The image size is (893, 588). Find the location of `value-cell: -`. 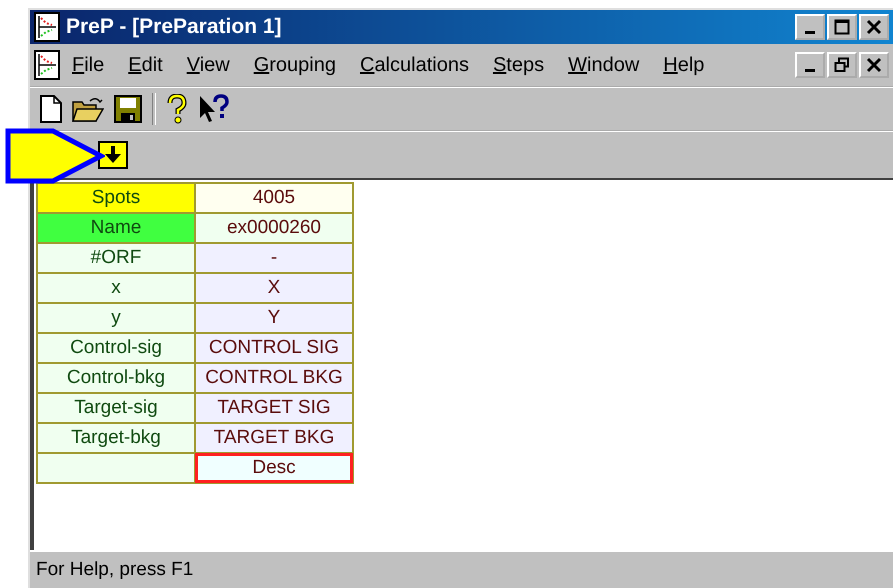

value-cell: - is located at coordinates (274, 258).